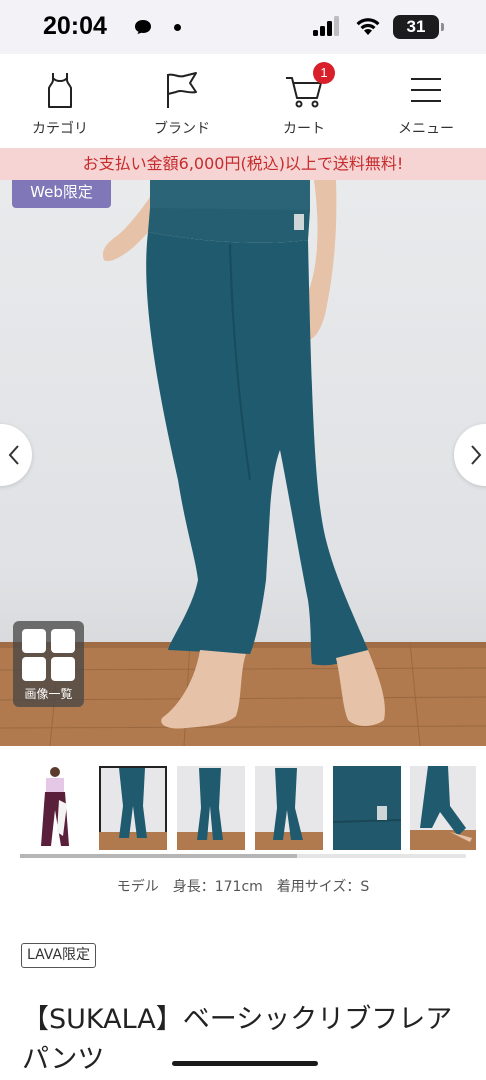  I want to click on top-navigation: カテゴリ ブランド 1 カート メニュー, so click(243, 101).